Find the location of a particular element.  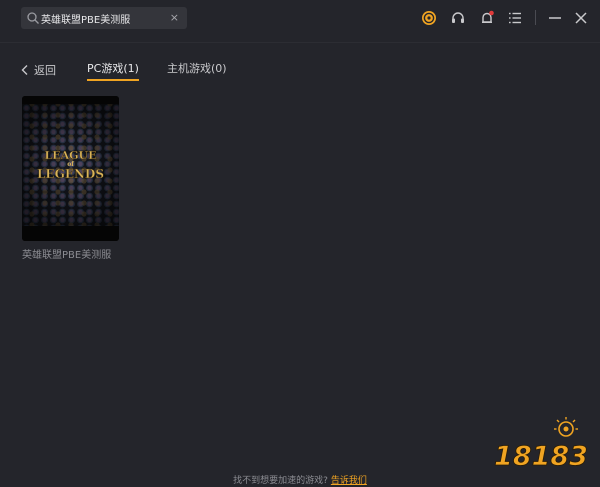

search-input is located at coordinates (105, 18).